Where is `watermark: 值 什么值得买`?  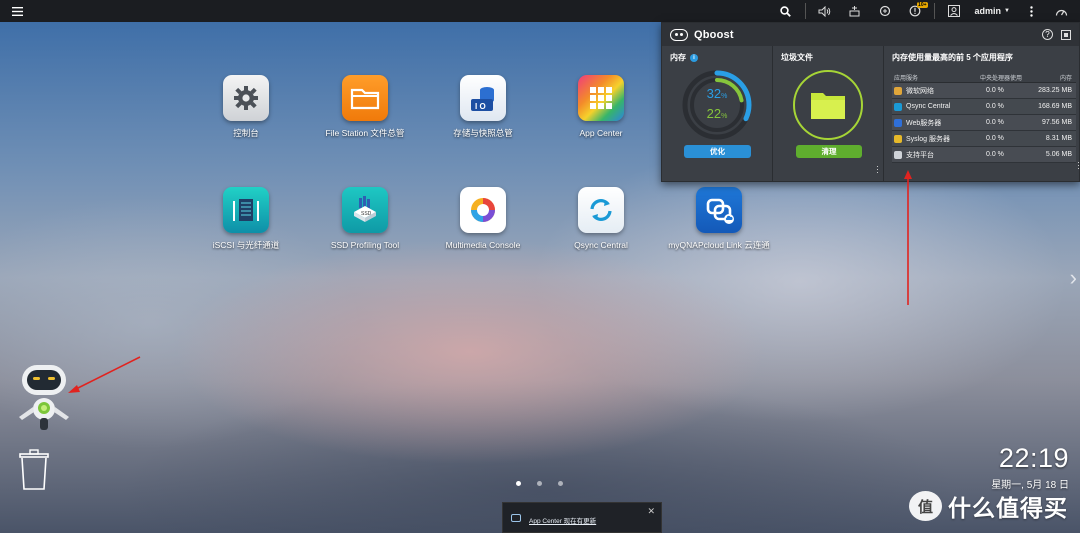
watermark: 值 什么值得买 is located at coordinates (988, 506).